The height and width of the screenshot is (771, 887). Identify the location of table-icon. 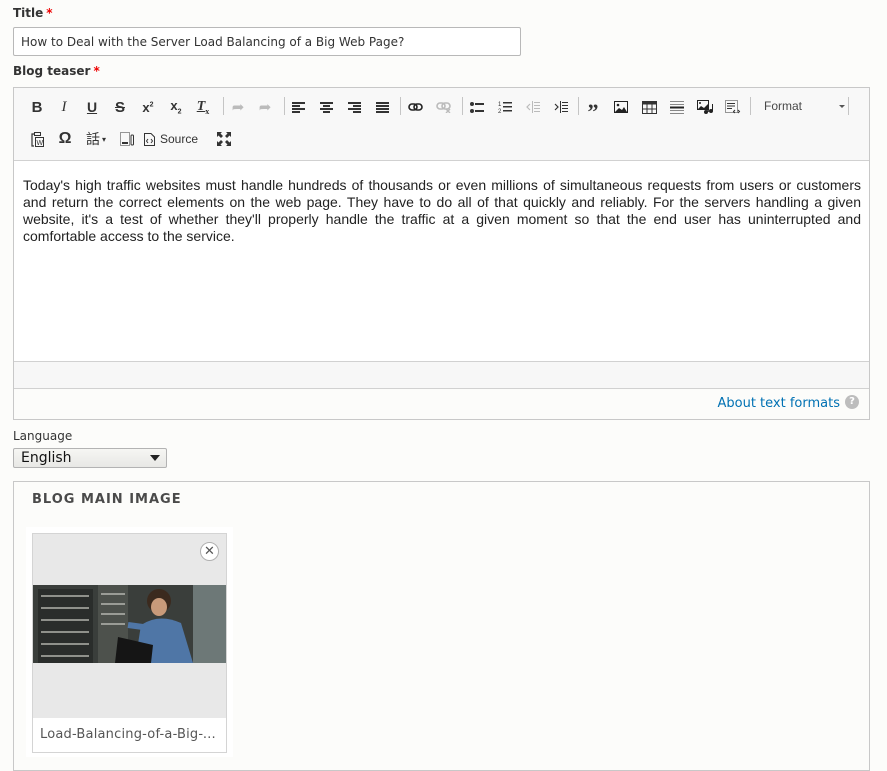
(649, 107).